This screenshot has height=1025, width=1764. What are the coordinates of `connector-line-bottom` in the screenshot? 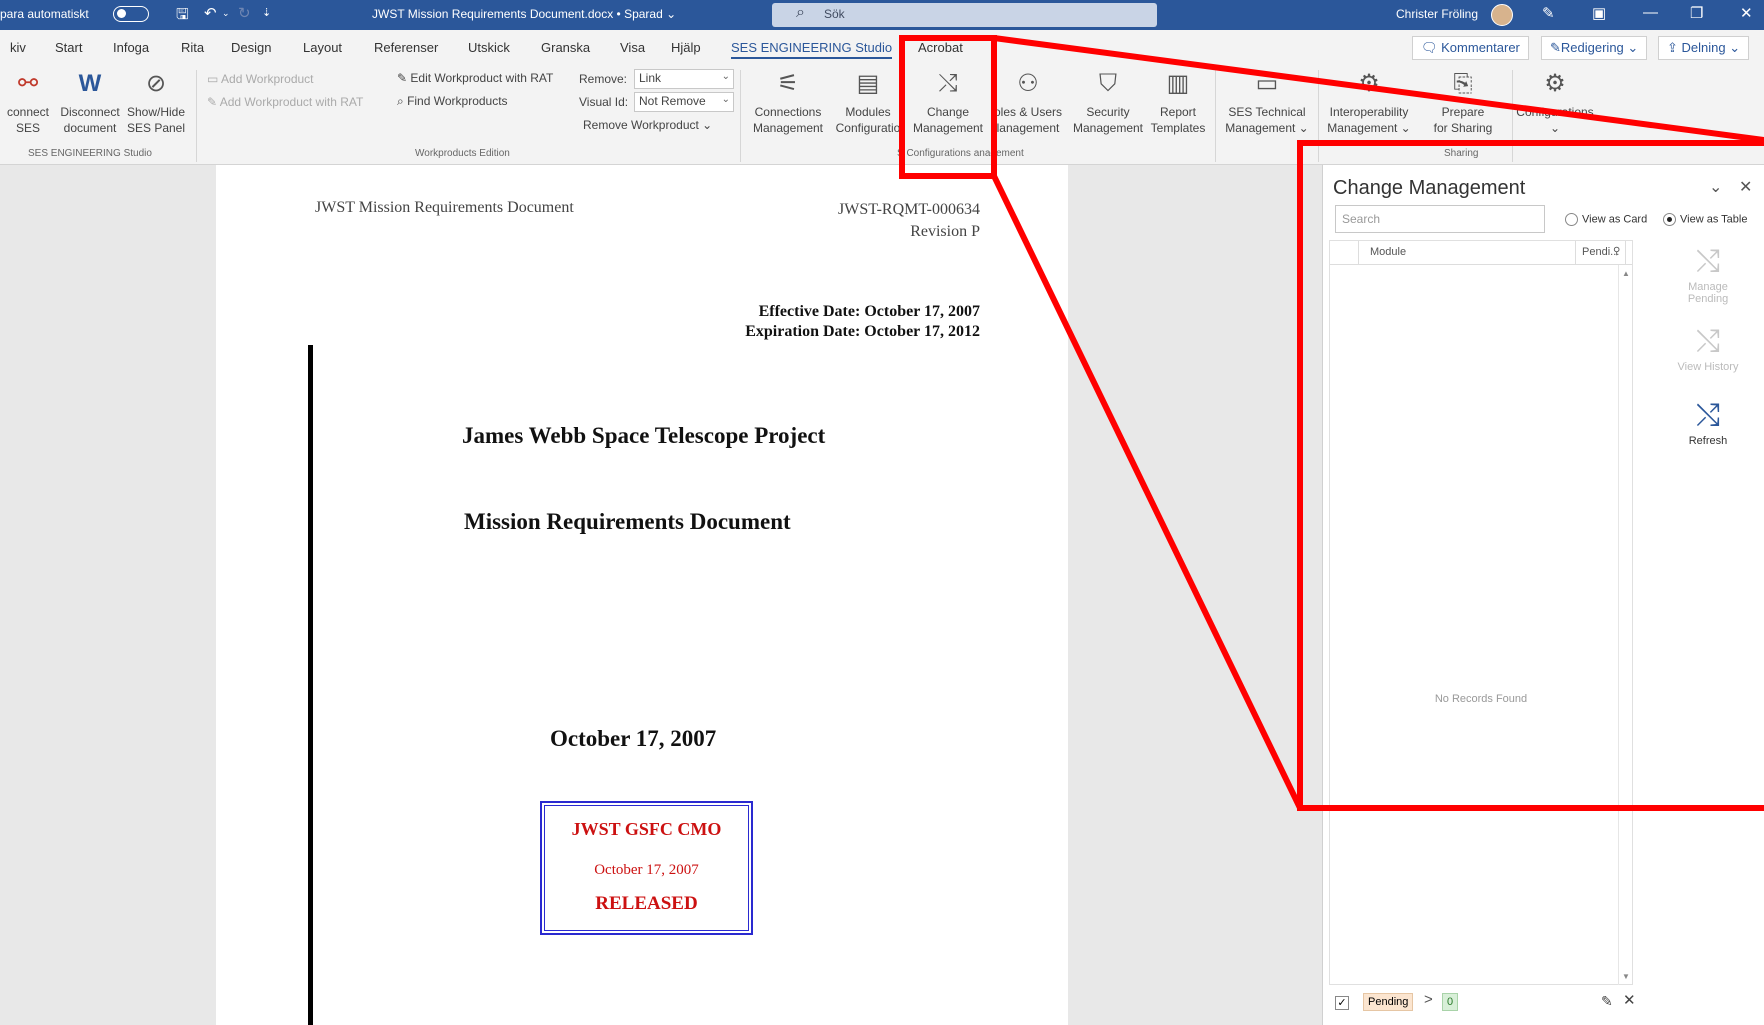 It's located at (1147, 492).